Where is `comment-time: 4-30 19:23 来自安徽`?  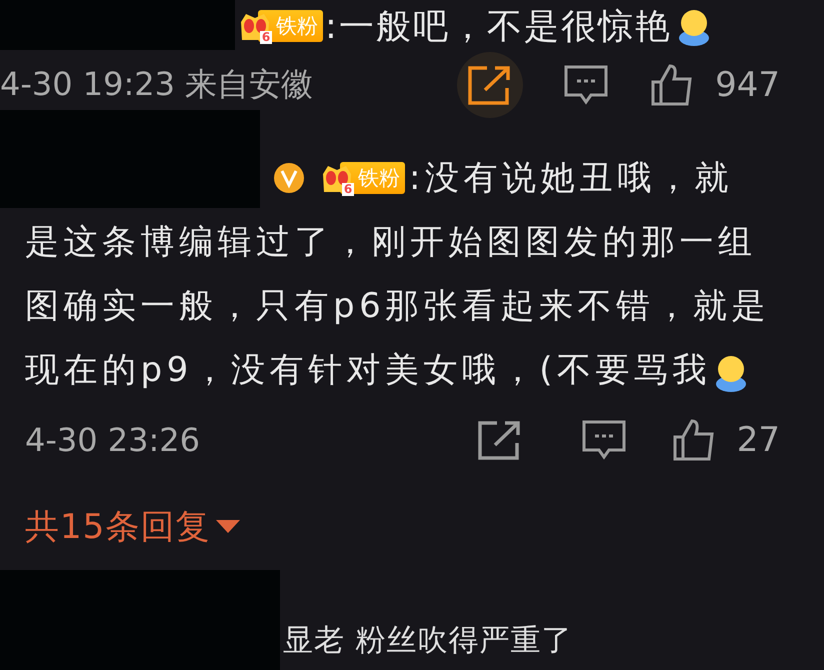 comment-time: 4-30 19:23 来自安徽 is located at coordinates (157, 84).